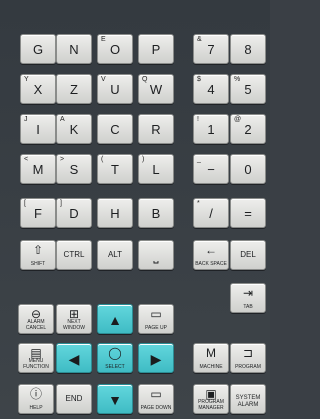 The width and height of the screenshot is (320, 419). Describe the element at coordinates (115, 49) in the screenshot. I see `key-o: EO` at that location.